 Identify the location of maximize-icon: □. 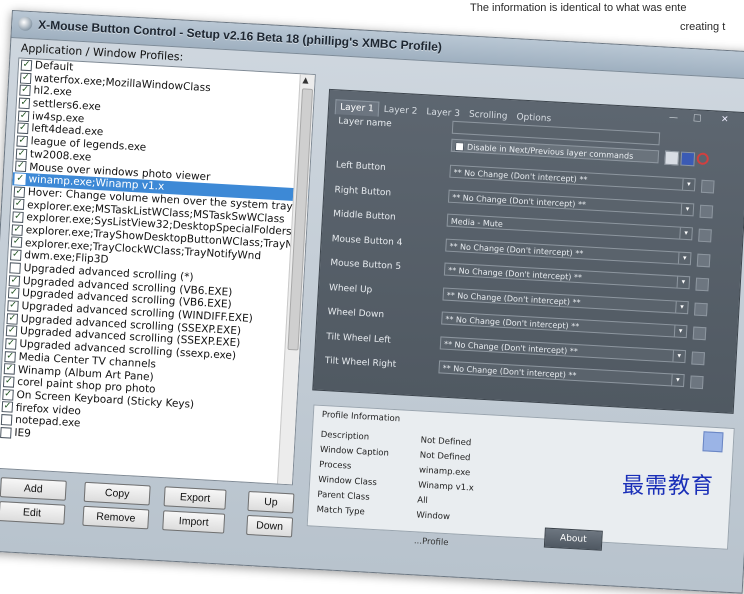
(697, 118).